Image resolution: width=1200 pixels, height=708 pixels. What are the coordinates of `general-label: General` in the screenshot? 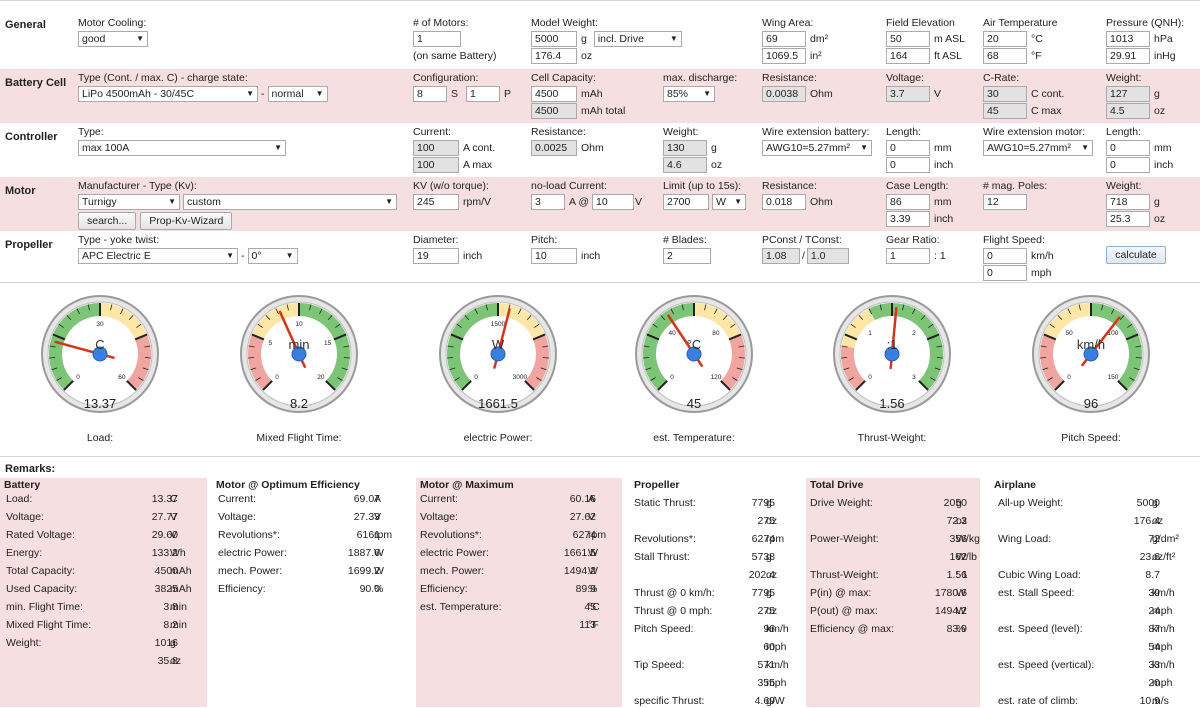 It's located at (25, 25).